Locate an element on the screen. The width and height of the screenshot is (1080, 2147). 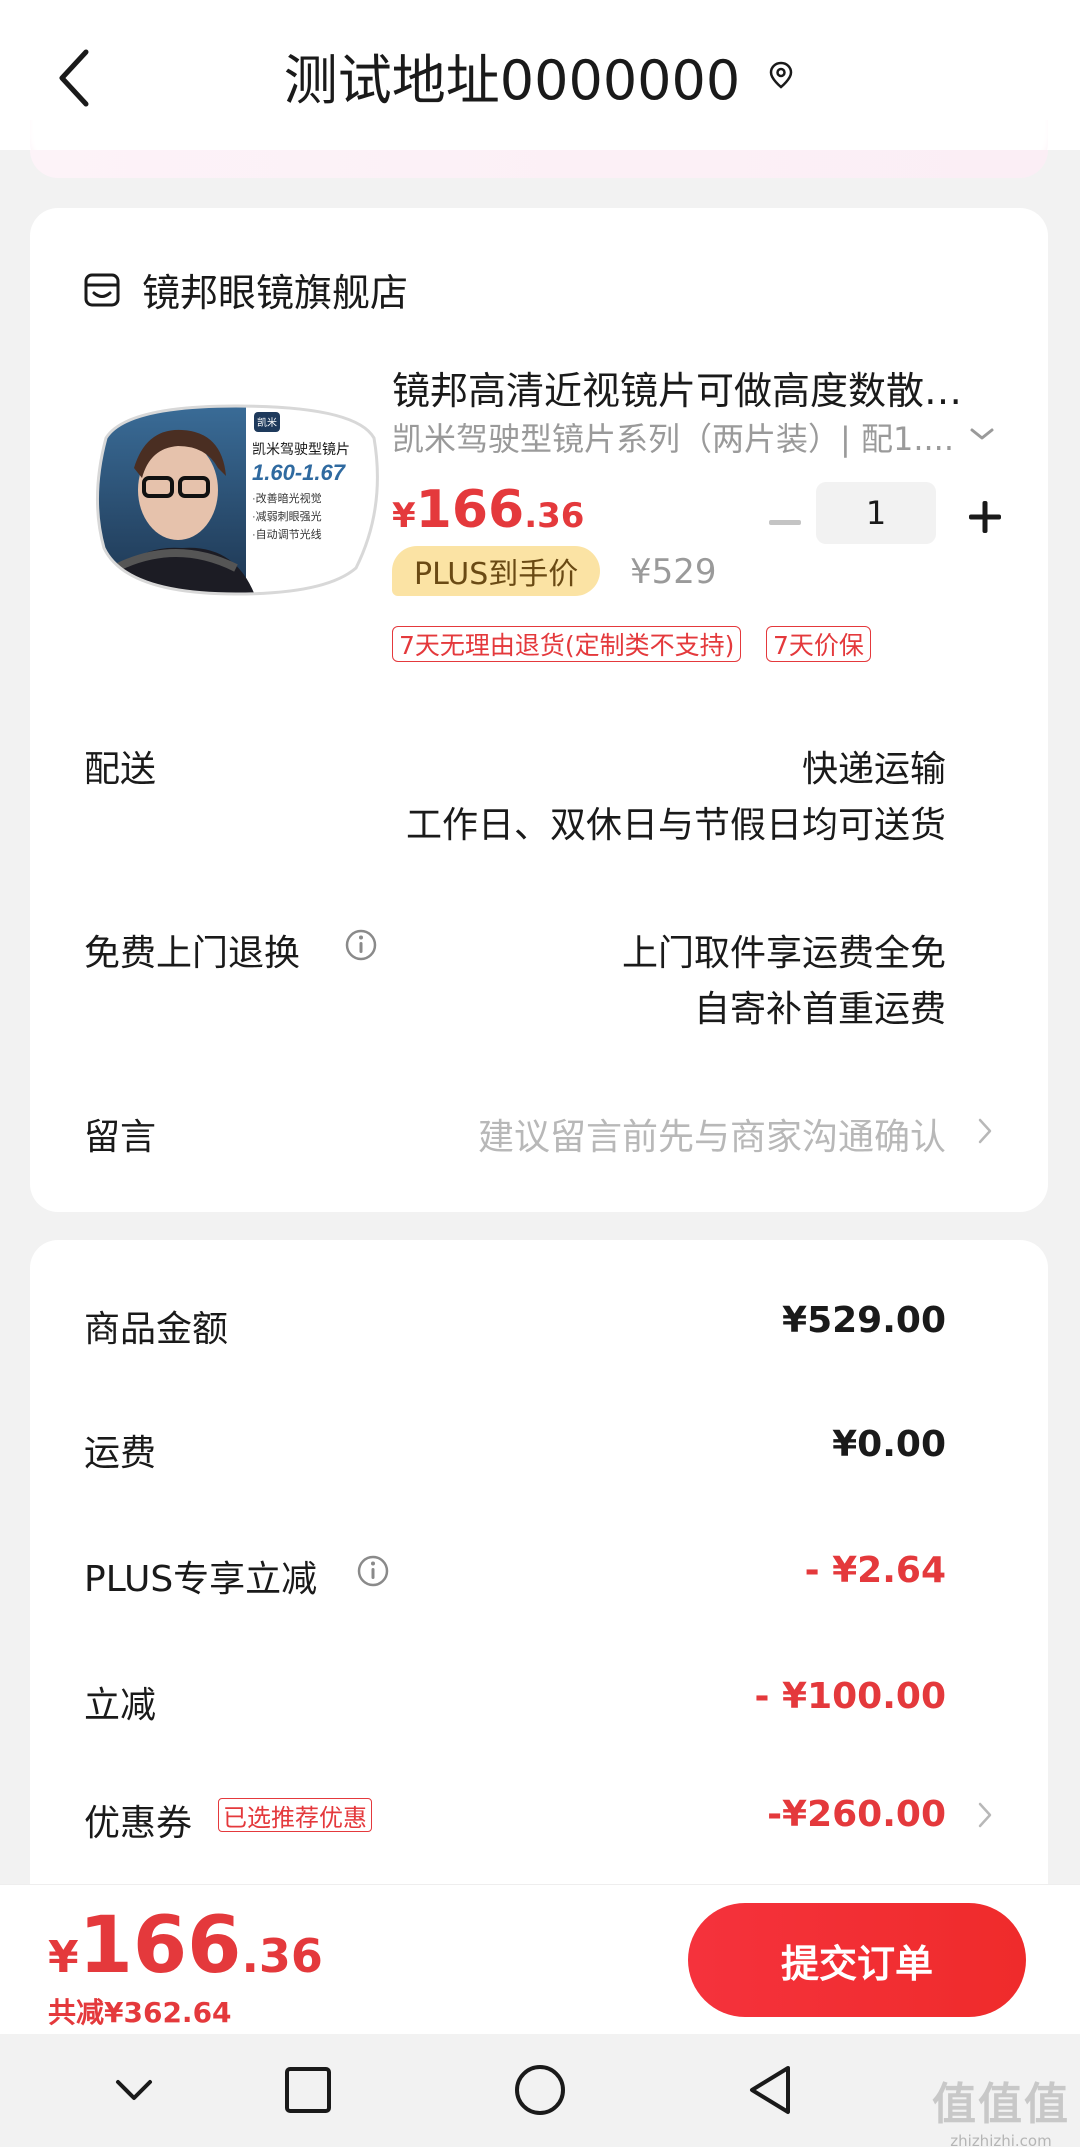
minus-icon is located at coordinates (785, 522).